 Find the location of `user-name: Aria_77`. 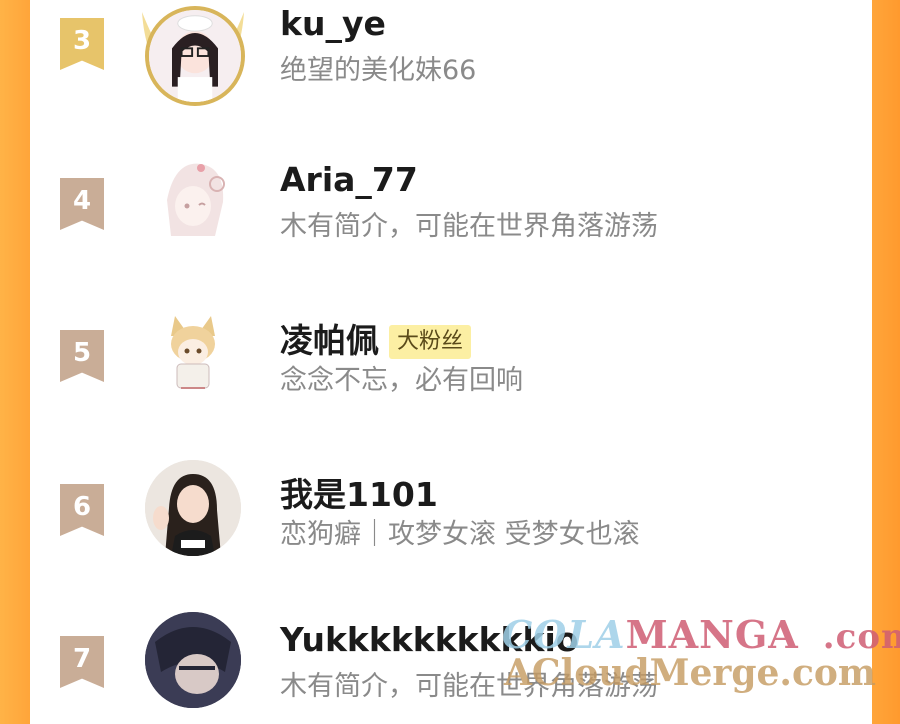

user-name: Aria_77 is located at coordinates (349, 179).